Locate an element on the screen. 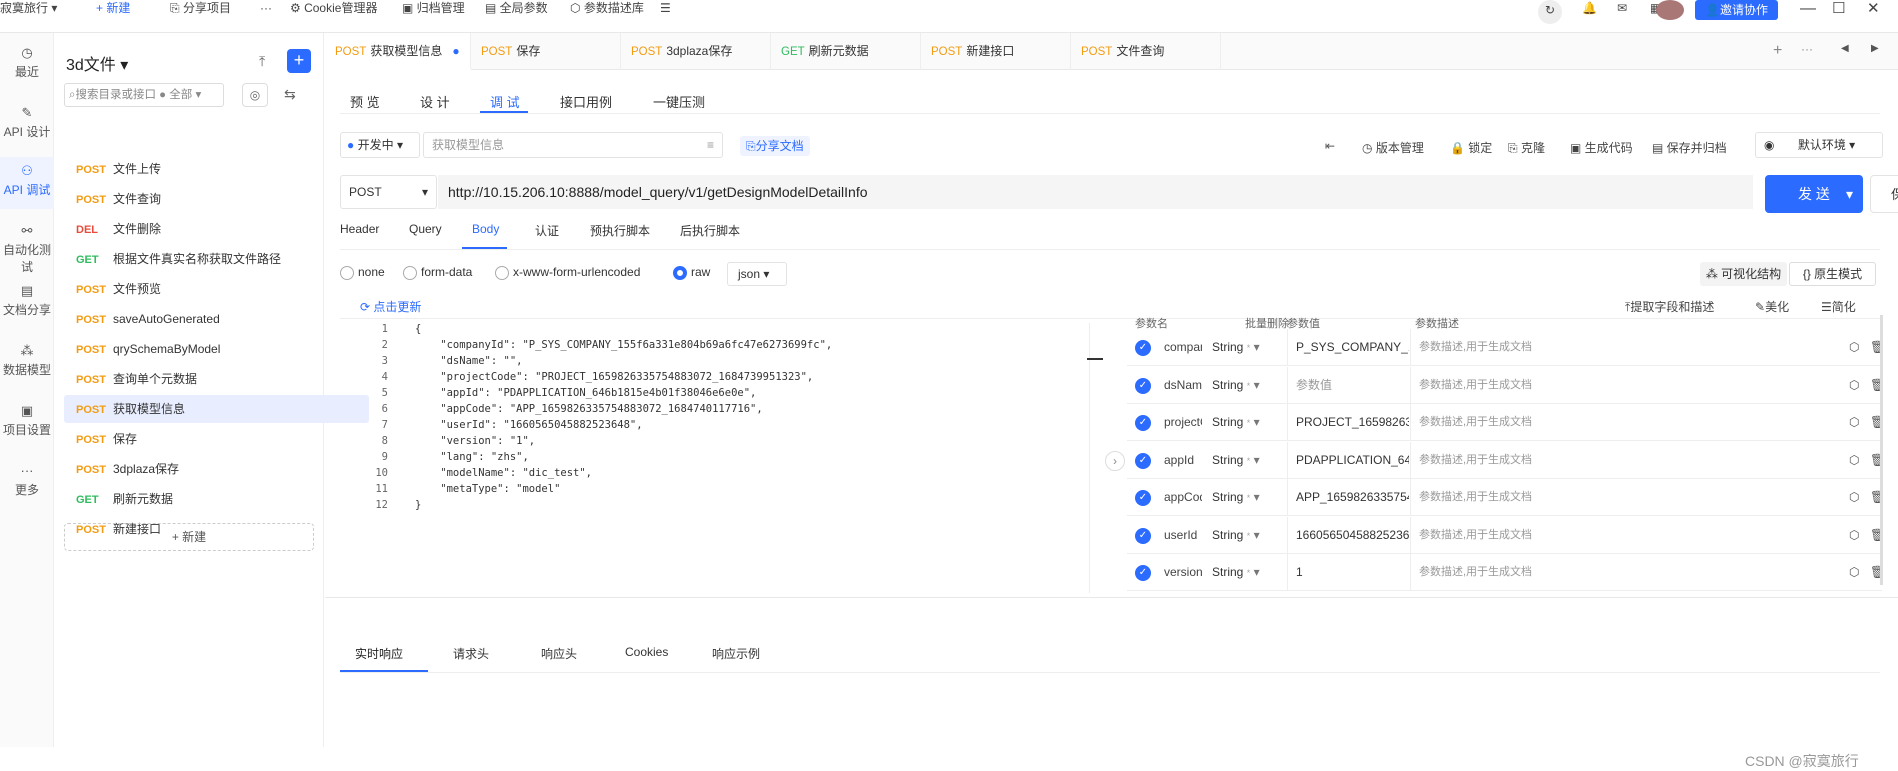  tab-query: Query is located at coordinates (425, 229).